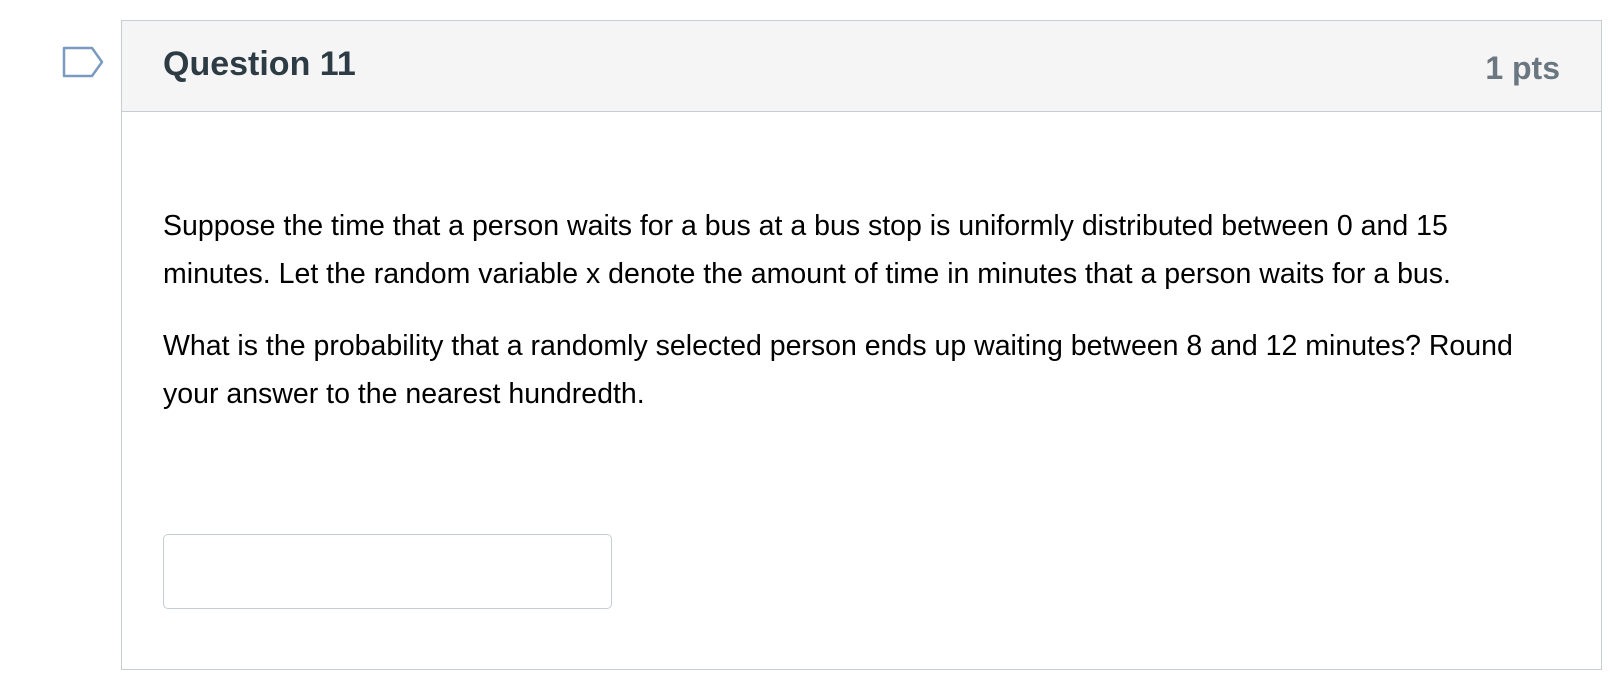 This screenshot has width=1616, height=700. I want to click on answer-input, so click(387, 571).